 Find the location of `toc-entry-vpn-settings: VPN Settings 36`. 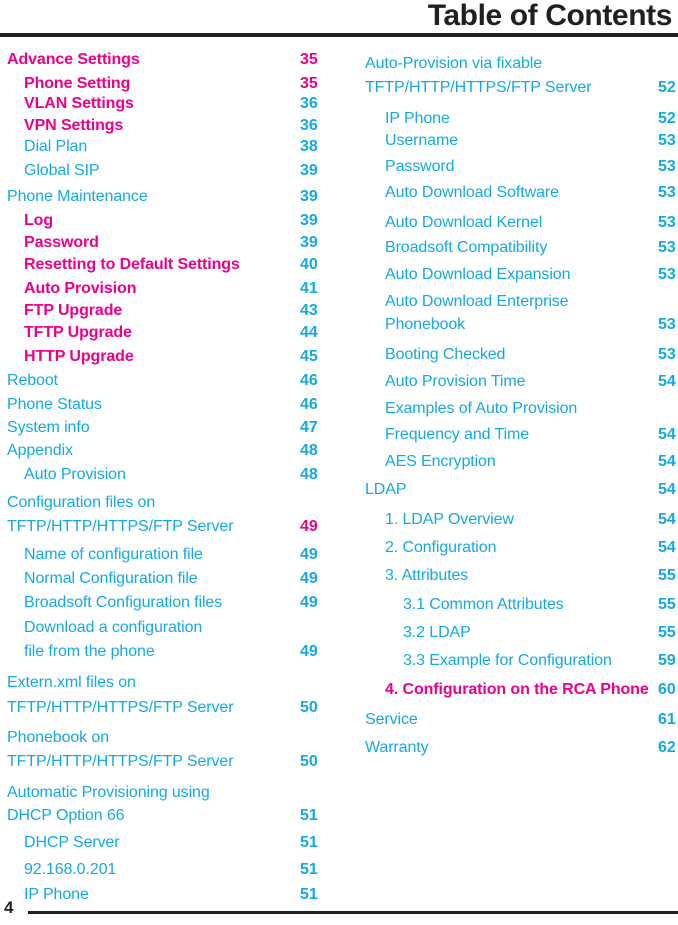

toc-entry-vpn-settings: VPN Settings 36 is located at coordinates (170, 126).